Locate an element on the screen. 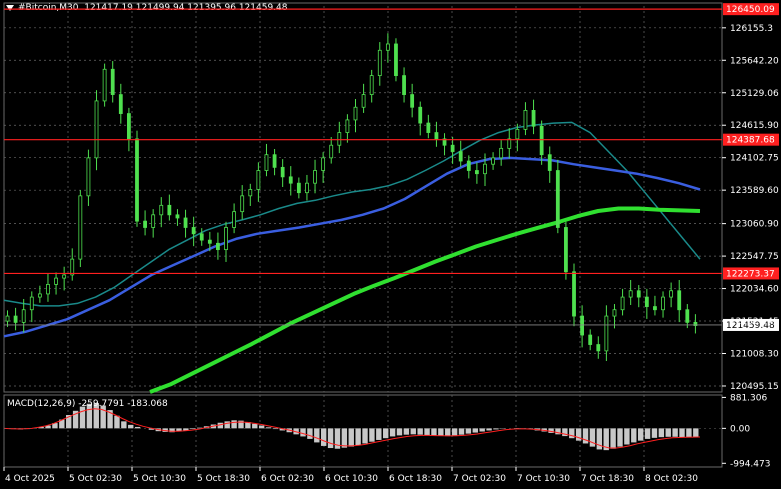 The height and width of the screenshot is (489, 781). y-tick-label: 124102.75 is located at coordinates (754, 159).